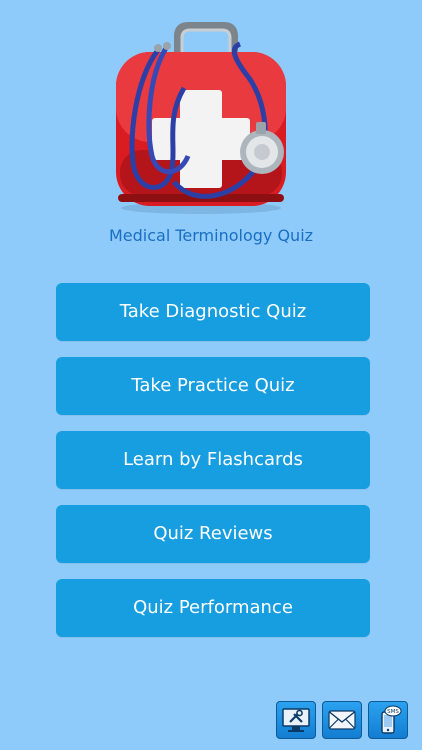  I want to click on take-practice-quiz-button: Take Practice Quiz, so click(213, 386).